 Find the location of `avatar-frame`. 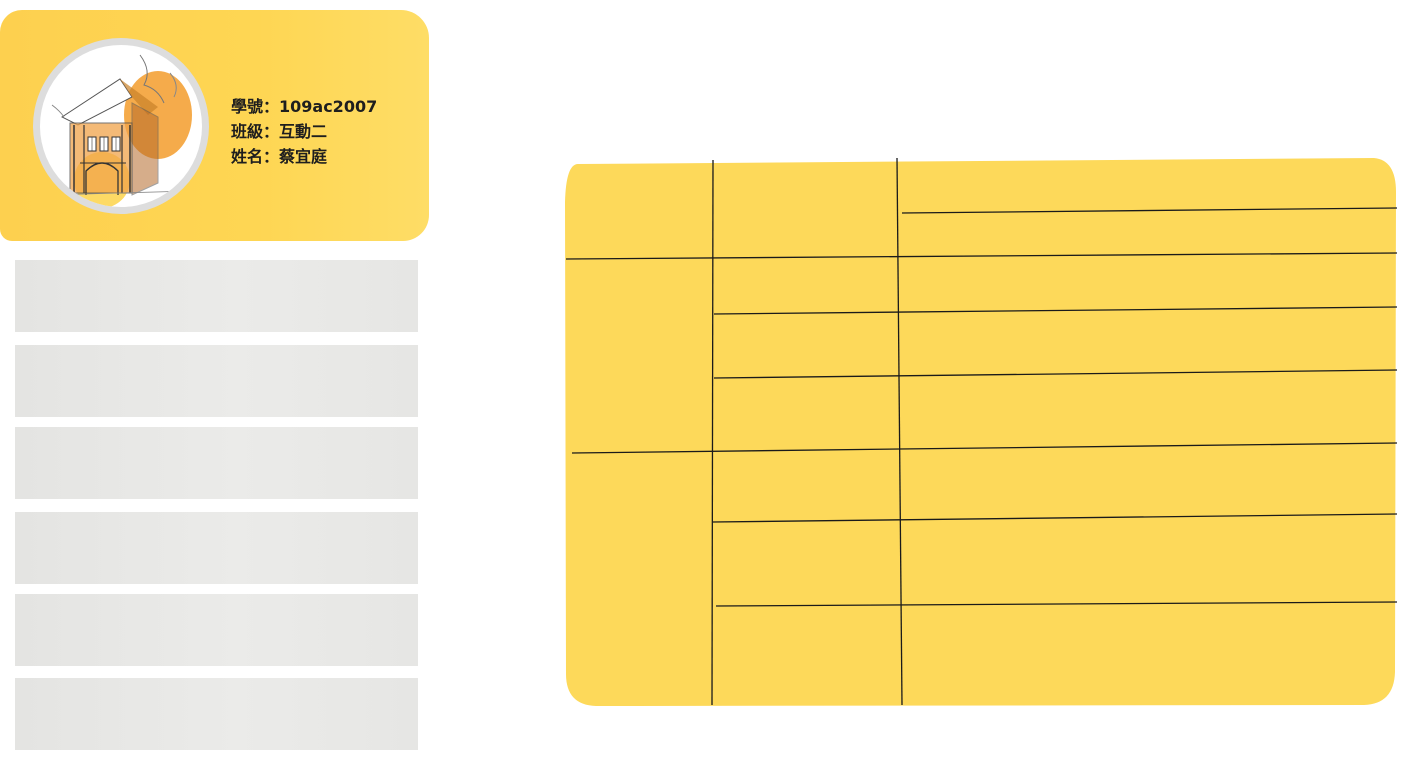

avatar-frame is located at coordinates (121, 126).